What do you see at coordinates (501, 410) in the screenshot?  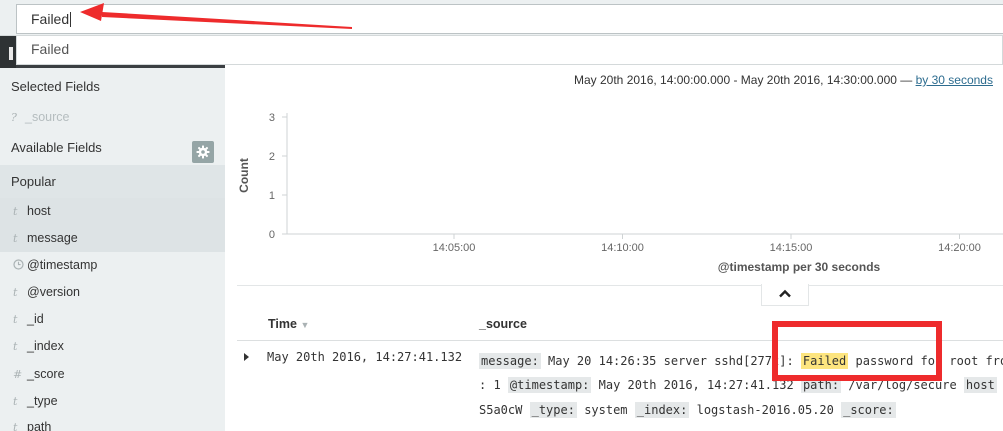 I see `id-value: S5a0cW` at bounding box center [501, 410].